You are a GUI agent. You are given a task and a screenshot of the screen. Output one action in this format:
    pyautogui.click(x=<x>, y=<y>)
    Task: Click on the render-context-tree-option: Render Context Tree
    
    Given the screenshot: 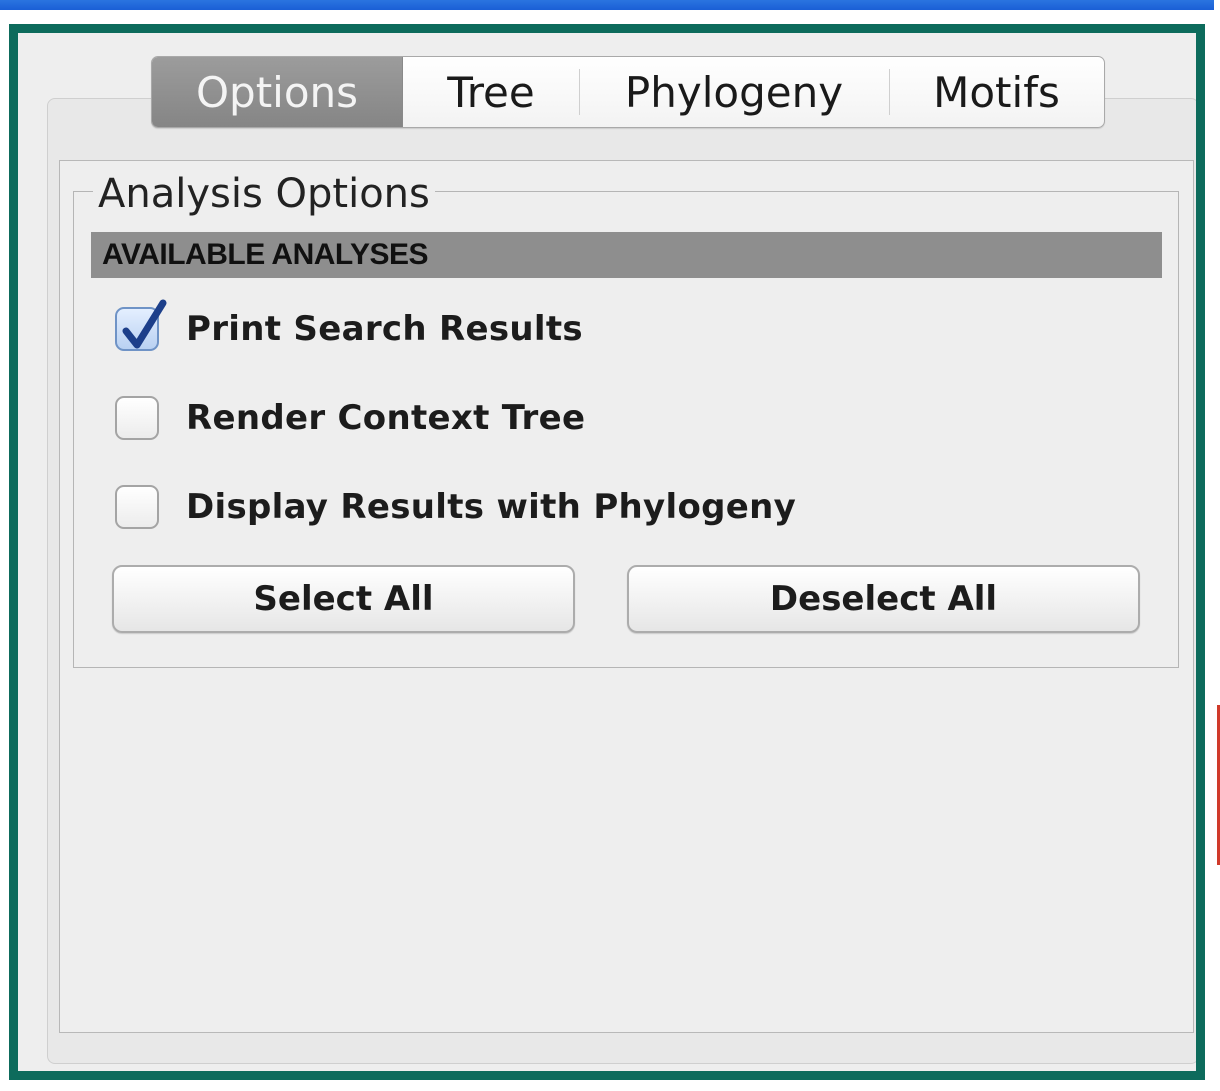 What is the action you would take?
    pyautogui.click(x=350, y=418)
    